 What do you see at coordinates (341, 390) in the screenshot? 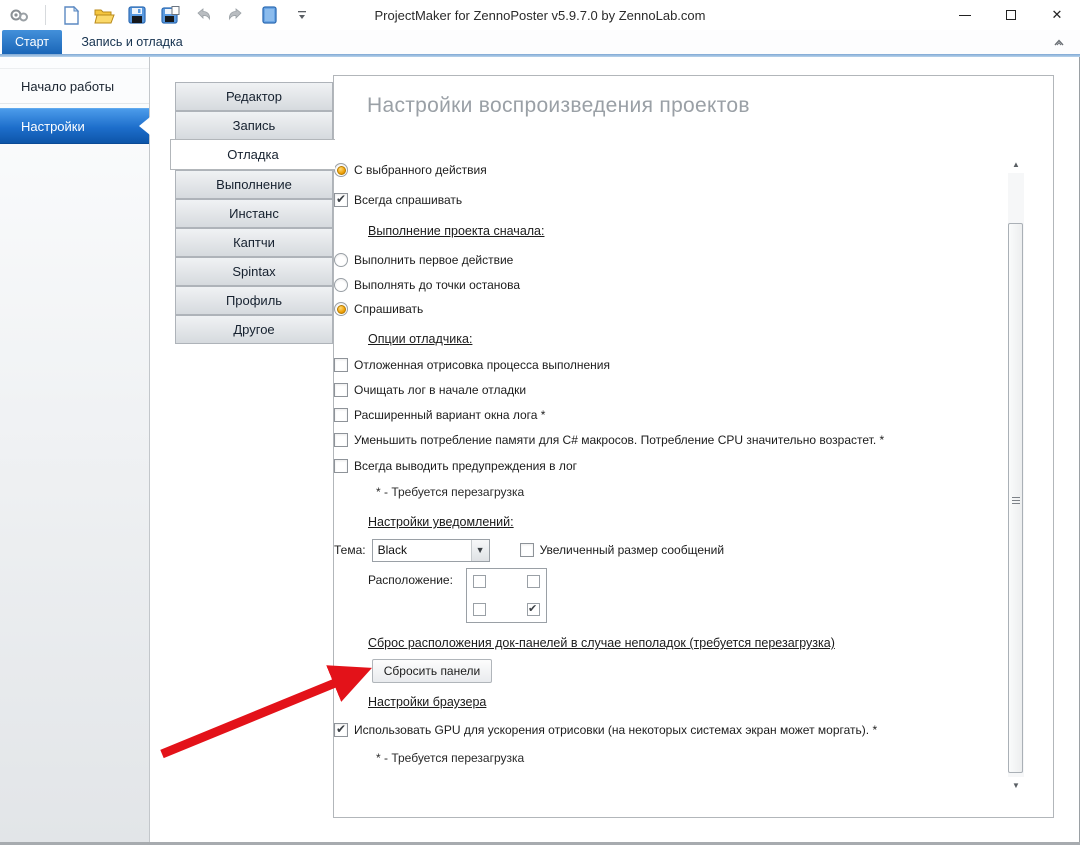
I see `checkbox-clear-log` at bounding box center [341, 390].